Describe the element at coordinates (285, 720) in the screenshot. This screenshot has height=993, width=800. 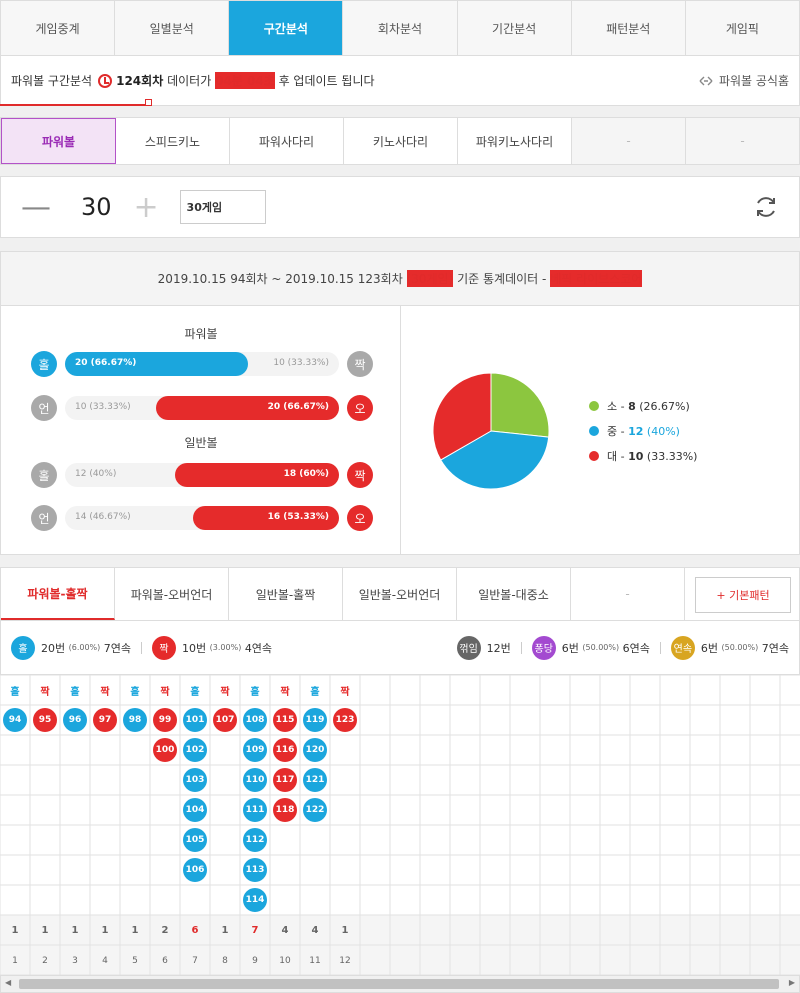
I see `round-ball: 115` at that location.